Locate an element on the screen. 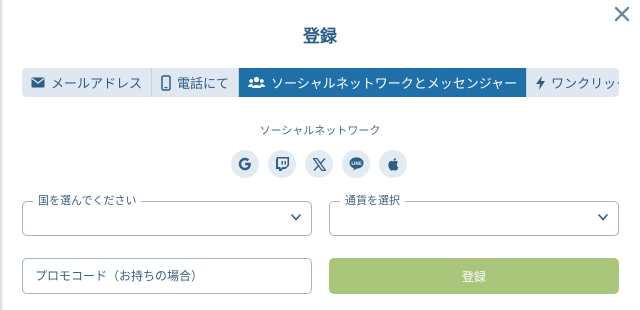  apple-button is located at coordinates (393, 164).